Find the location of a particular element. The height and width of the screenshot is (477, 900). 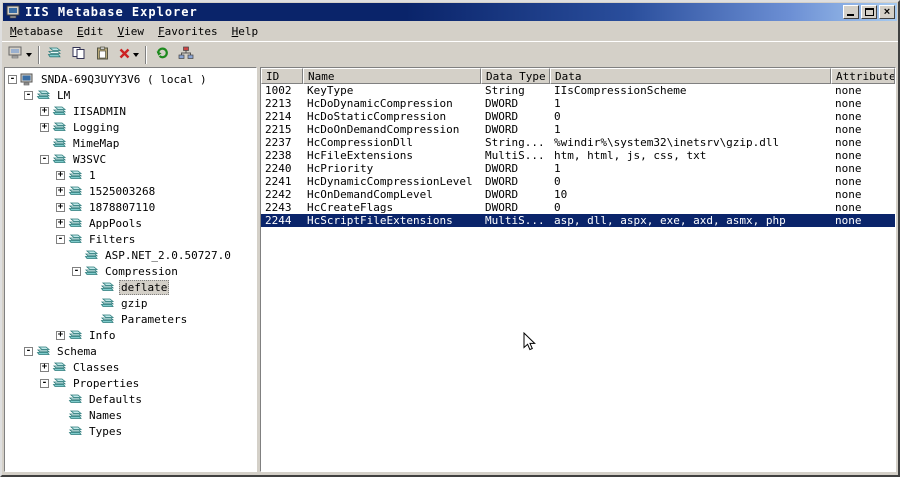

minimize-button is located at coordinates (851, 12).